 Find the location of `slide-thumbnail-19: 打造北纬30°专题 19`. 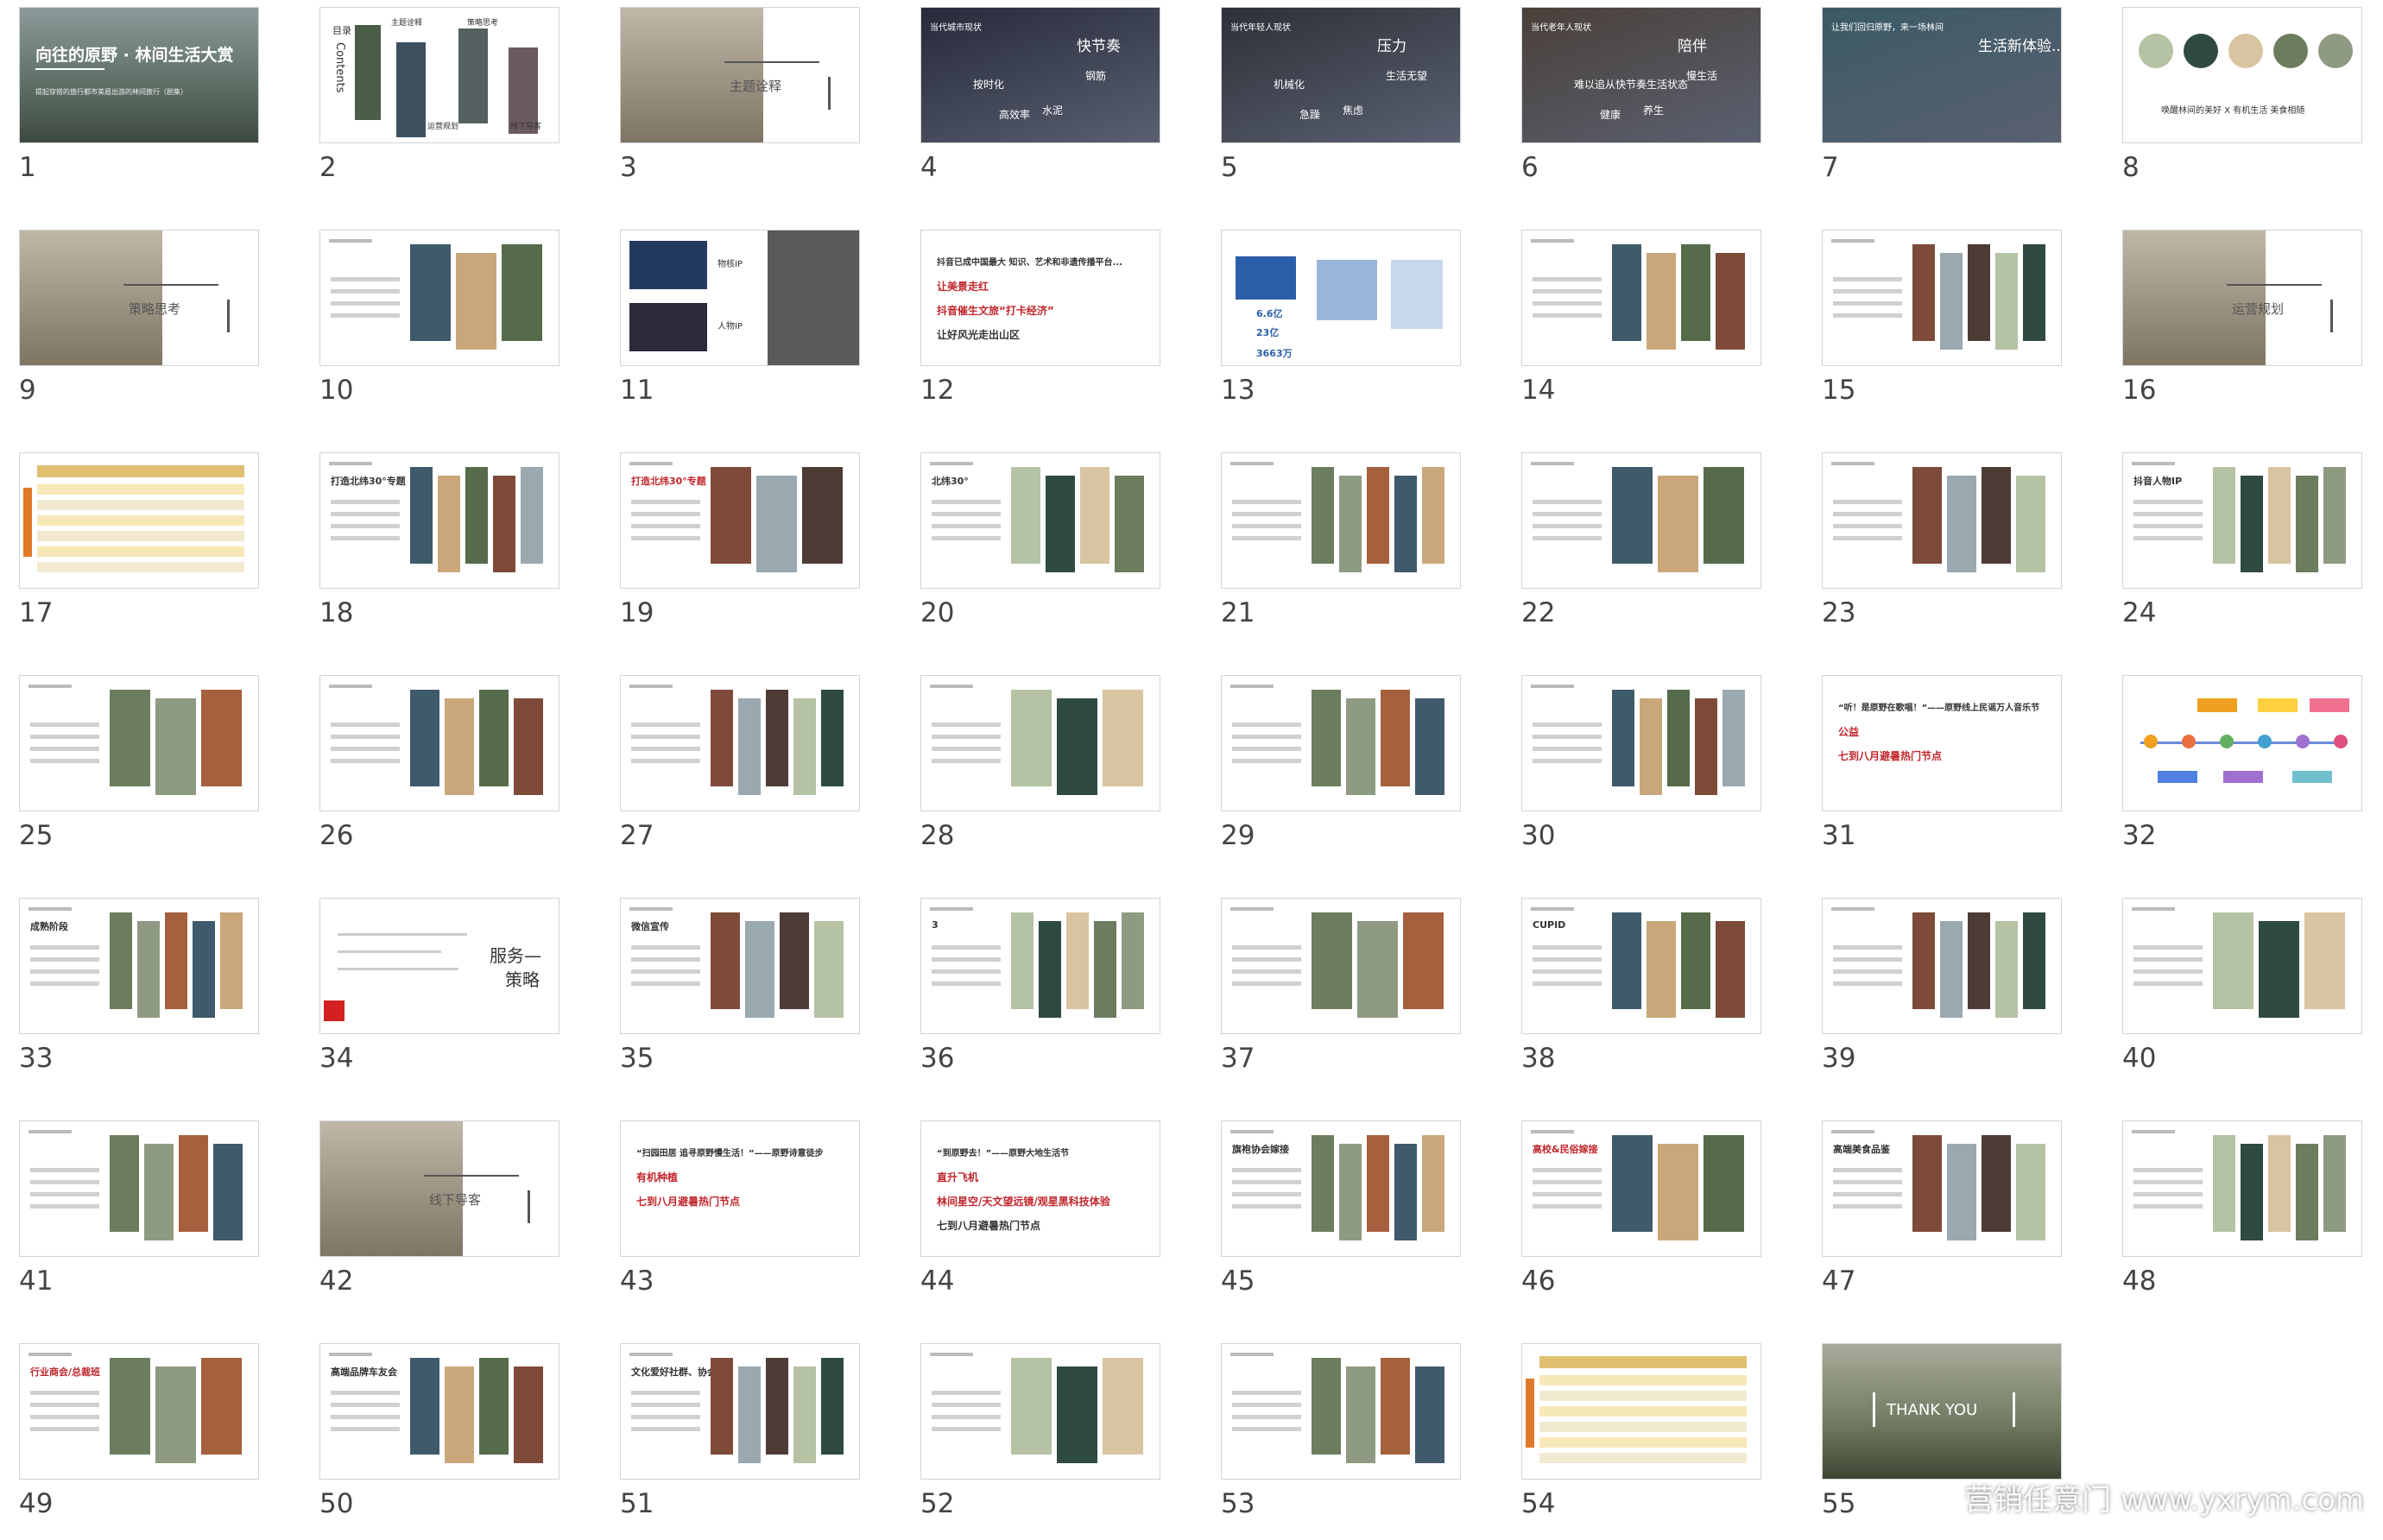

slide-thumbnail-19: 打造北纬30°专题 19 is located at coordinates (740, 550).